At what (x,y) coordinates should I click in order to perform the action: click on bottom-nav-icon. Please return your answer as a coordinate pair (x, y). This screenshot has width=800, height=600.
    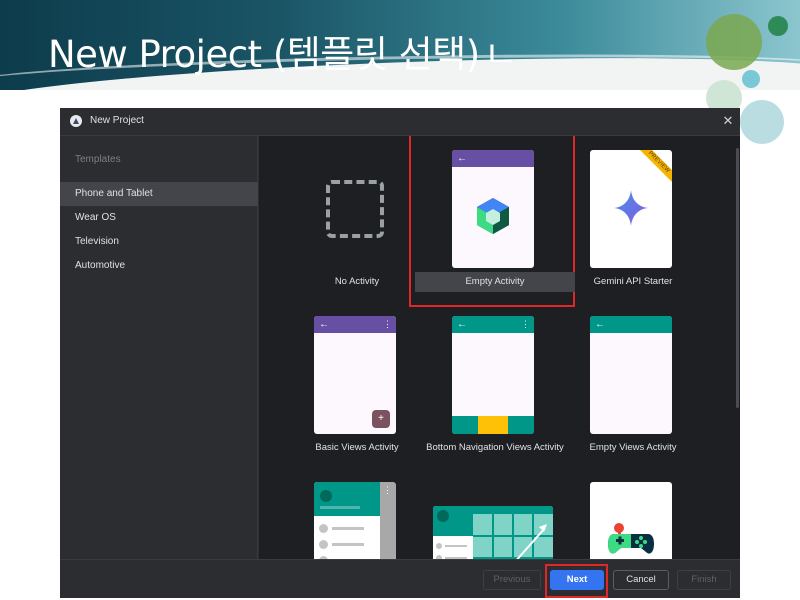
    Looking at the image, I should click on (493, 425).